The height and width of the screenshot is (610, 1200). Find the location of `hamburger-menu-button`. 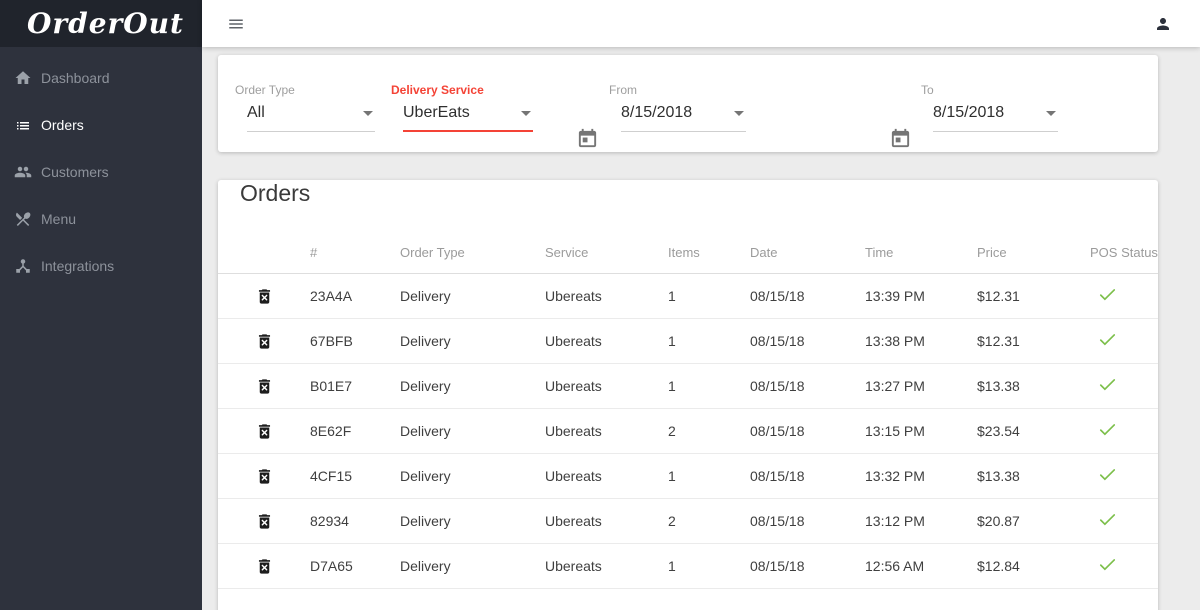

hamburger-menu-button is located at coordinates (236, 24).